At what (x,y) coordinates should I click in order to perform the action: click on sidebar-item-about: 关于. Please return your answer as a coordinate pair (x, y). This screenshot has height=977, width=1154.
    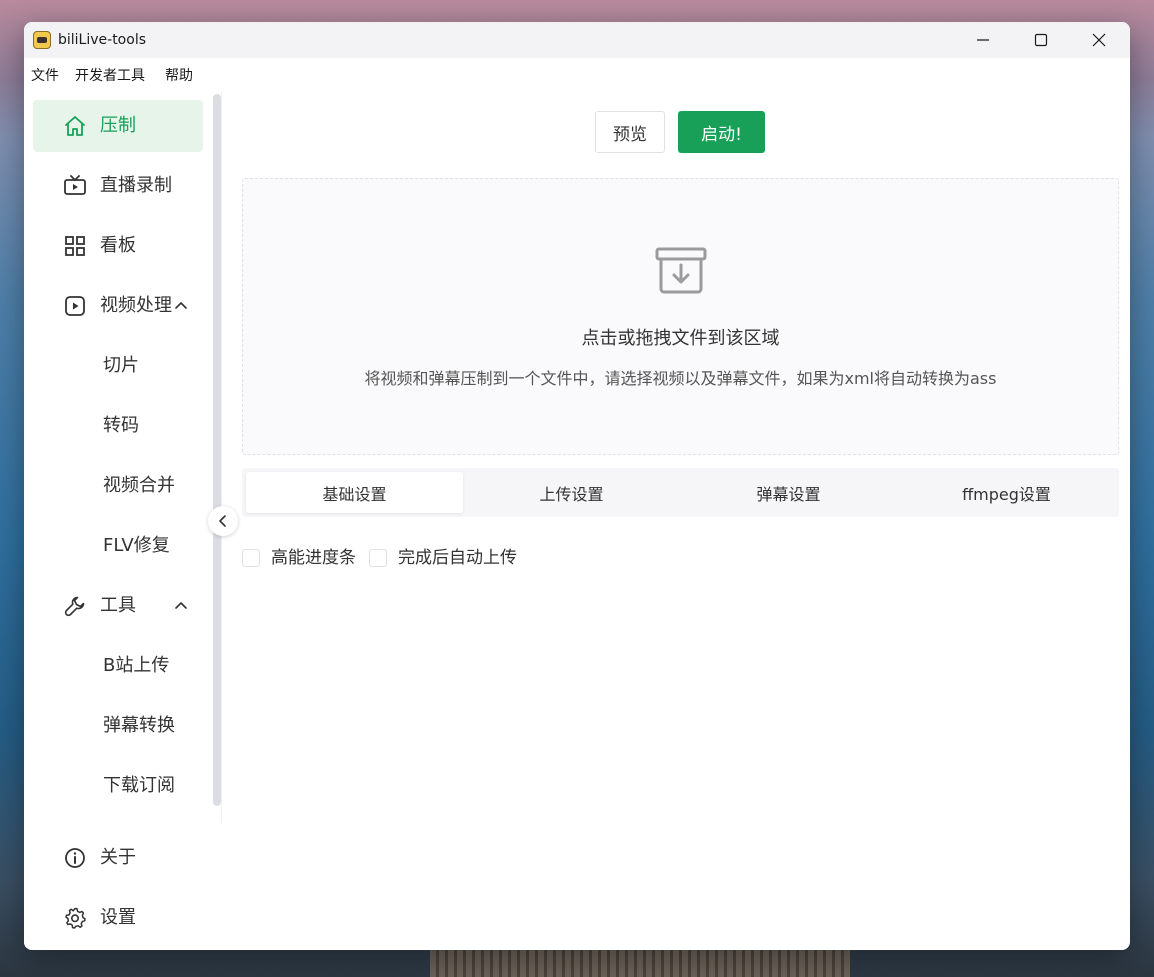
    Looking at the image, I should click on (118, 858).